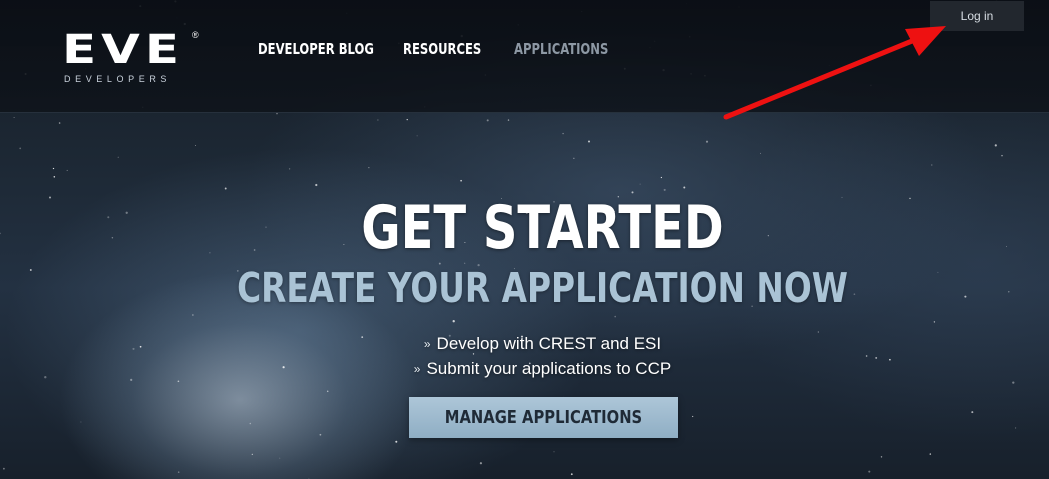 This screenshot has height=479, width=1049. Describe the element at coordinates (561, 49) in the screenshot. I see `nav-applications: APPLICATIONS` at that location.